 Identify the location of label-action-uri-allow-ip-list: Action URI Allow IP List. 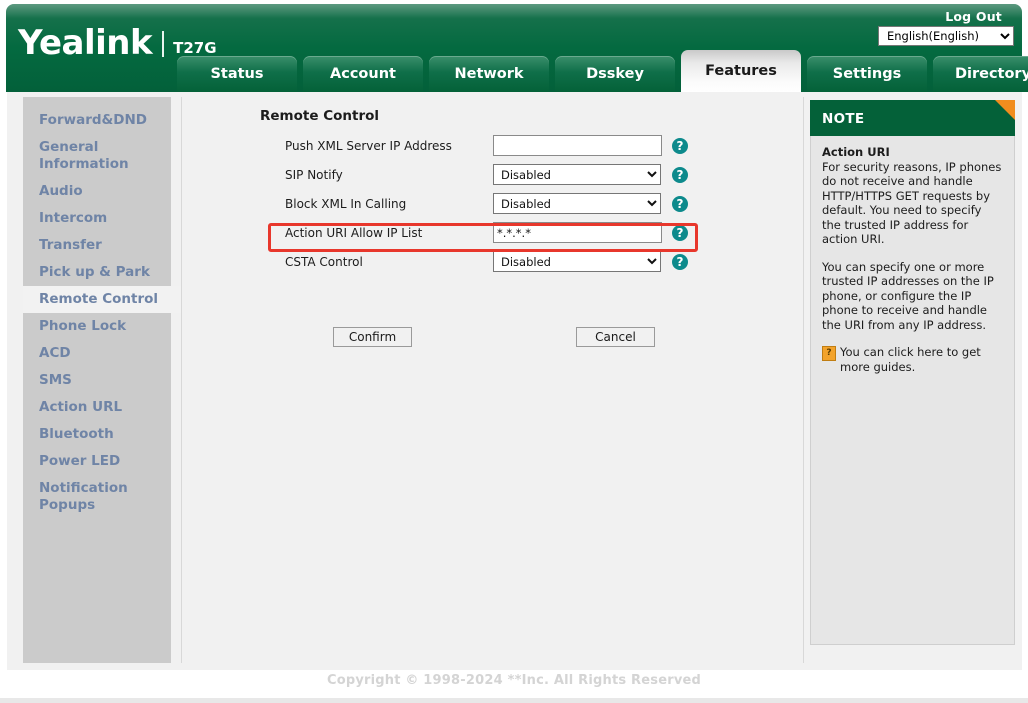
(354, 232).